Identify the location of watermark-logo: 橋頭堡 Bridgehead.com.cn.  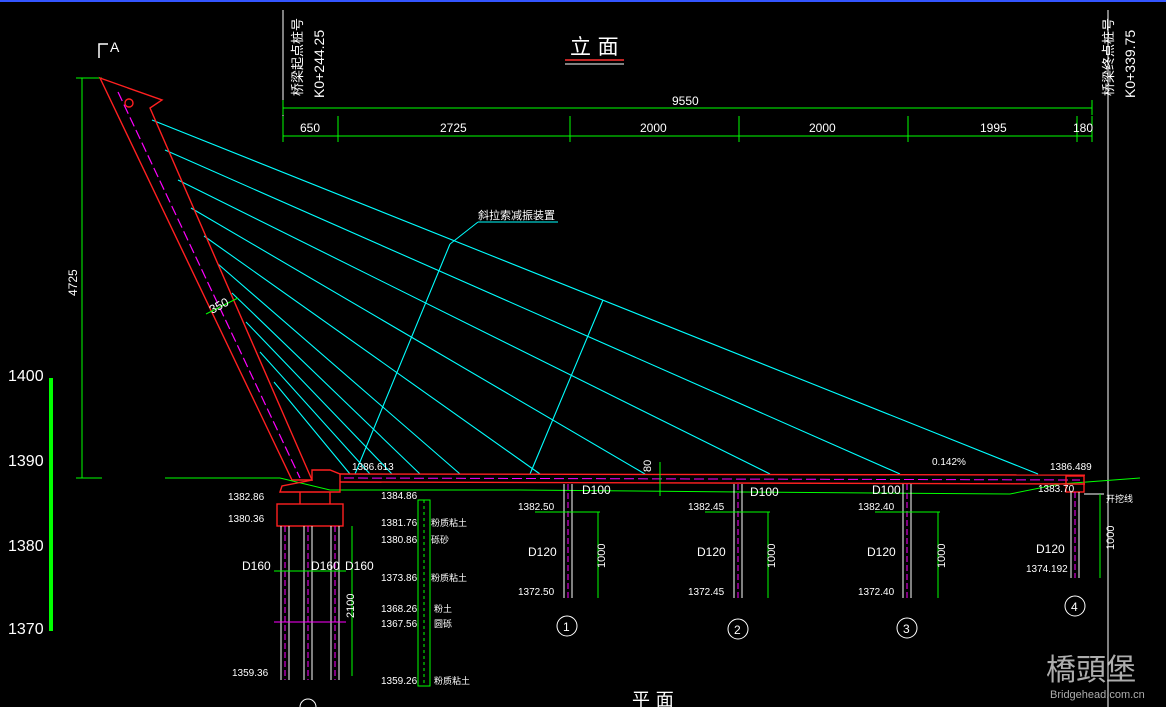
(1095, 677).